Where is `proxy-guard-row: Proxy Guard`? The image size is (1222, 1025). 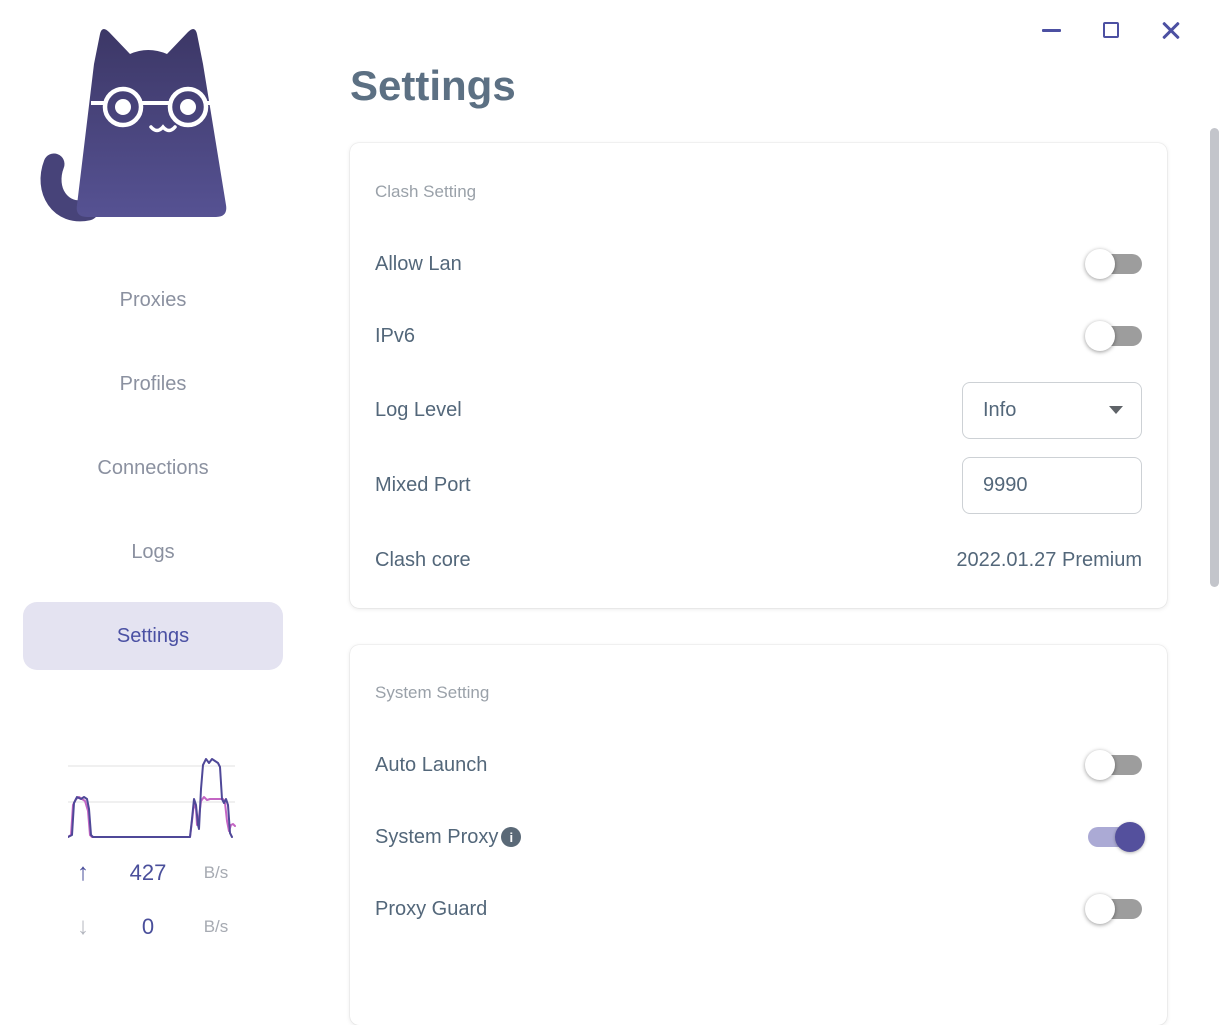
proxy-guard-row: Proxy Guard is located at coordinates (758, 909).